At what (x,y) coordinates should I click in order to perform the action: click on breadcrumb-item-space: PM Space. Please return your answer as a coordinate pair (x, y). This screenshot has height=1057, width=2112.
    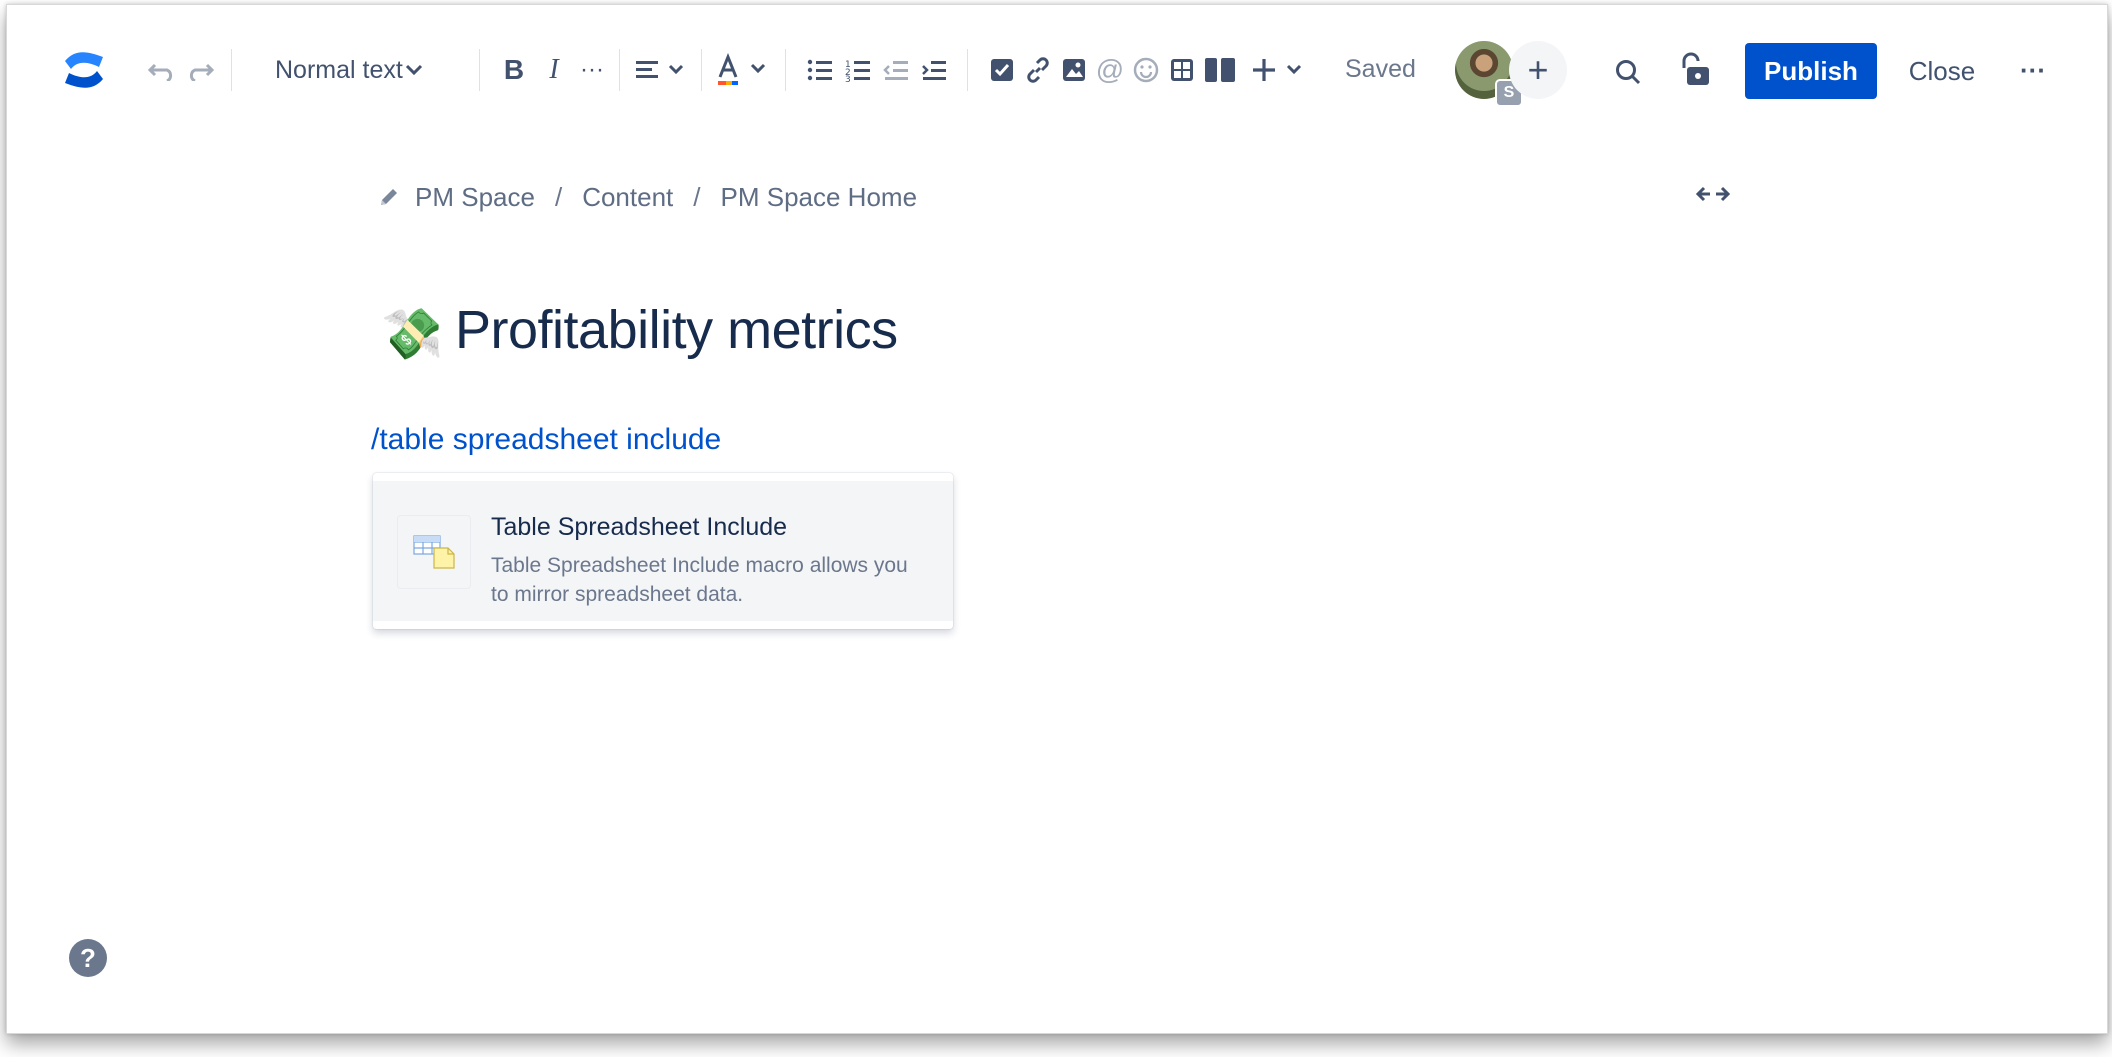
    Looking at the image, I should click on (475, 197).